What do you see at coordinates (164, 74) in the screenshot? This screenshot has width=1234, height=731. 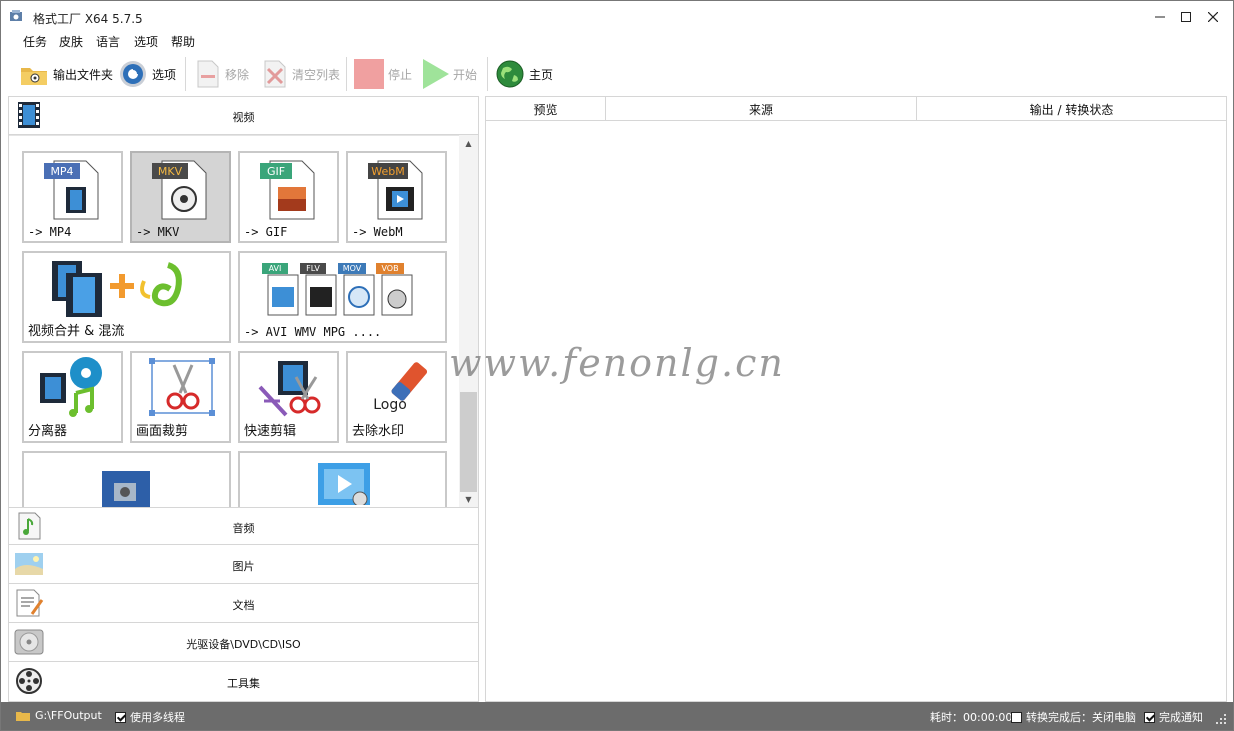 I see `options-label: 选项` at bounding box center [164, 74].